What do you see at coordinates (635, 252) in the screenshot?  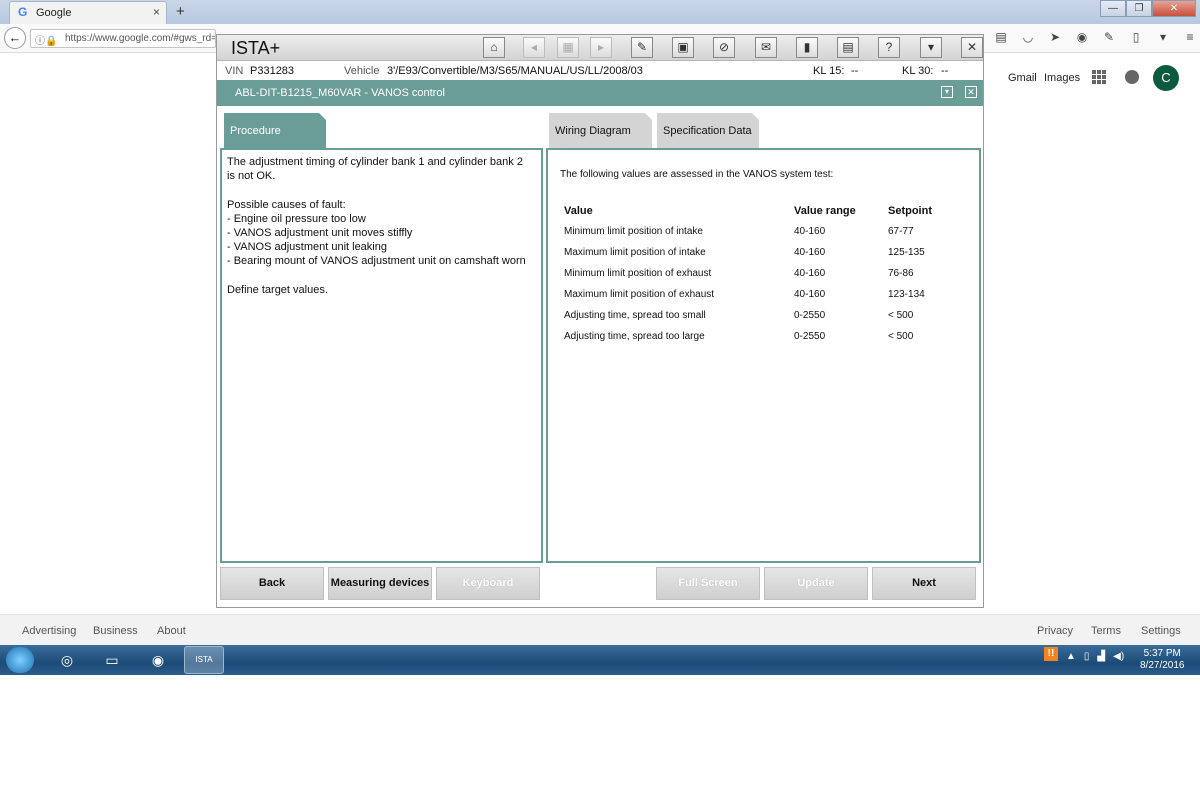 I see `row-value: Maximum limit position of intake` at bounding box center [635, 252].